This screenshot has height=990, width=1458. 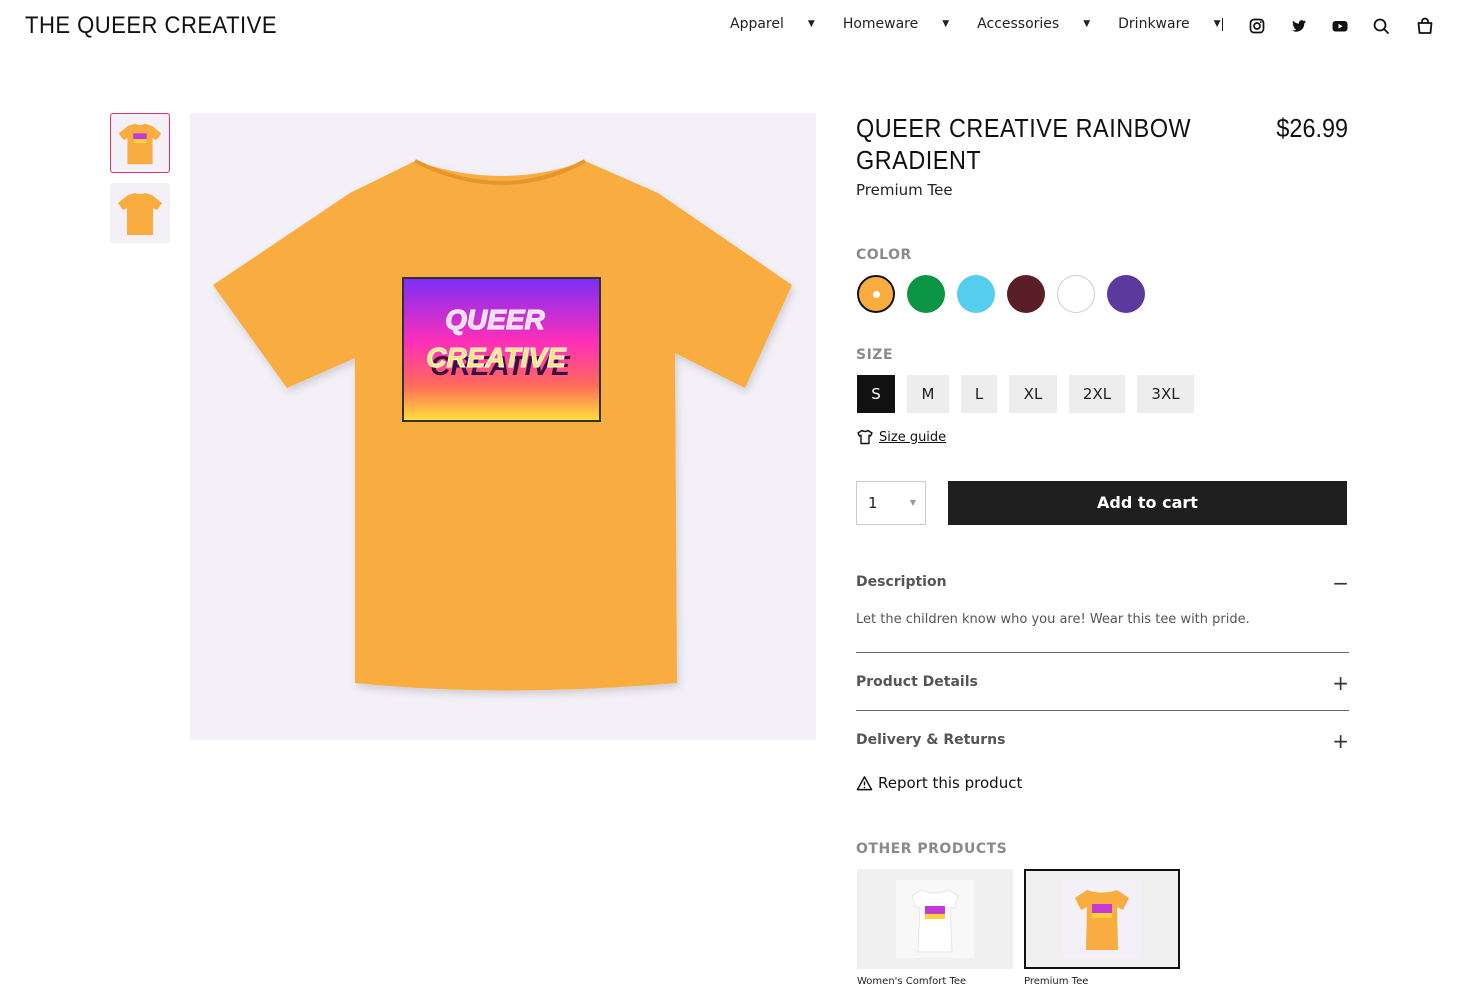 I want to click on color-swatch-green, so click(x=926, y=294).